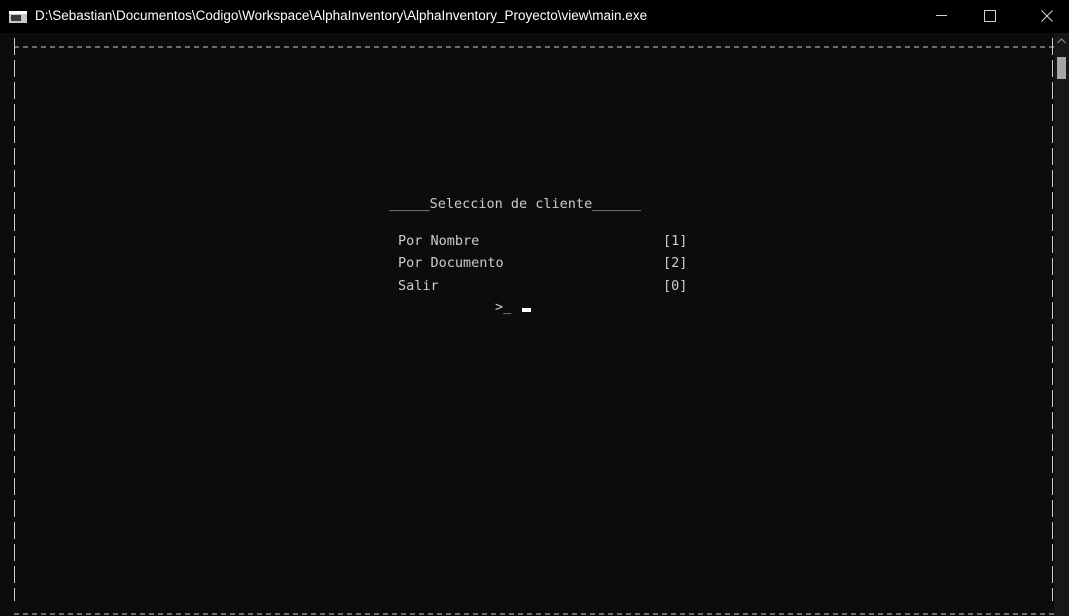 The height and width of the screenshot is (616, 1069). Describe the element at coordinates (1061, 68) in the screenshot. I see `scroll-thumb` at that location.